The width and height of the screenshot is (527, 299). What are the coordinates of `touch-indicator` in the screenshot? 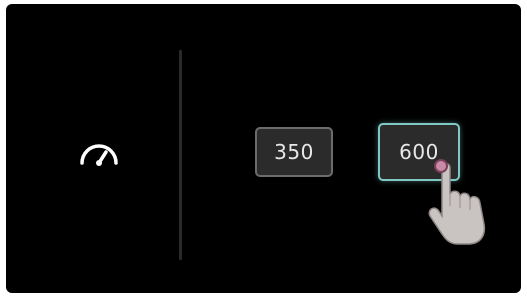 It's located at (441, 166).